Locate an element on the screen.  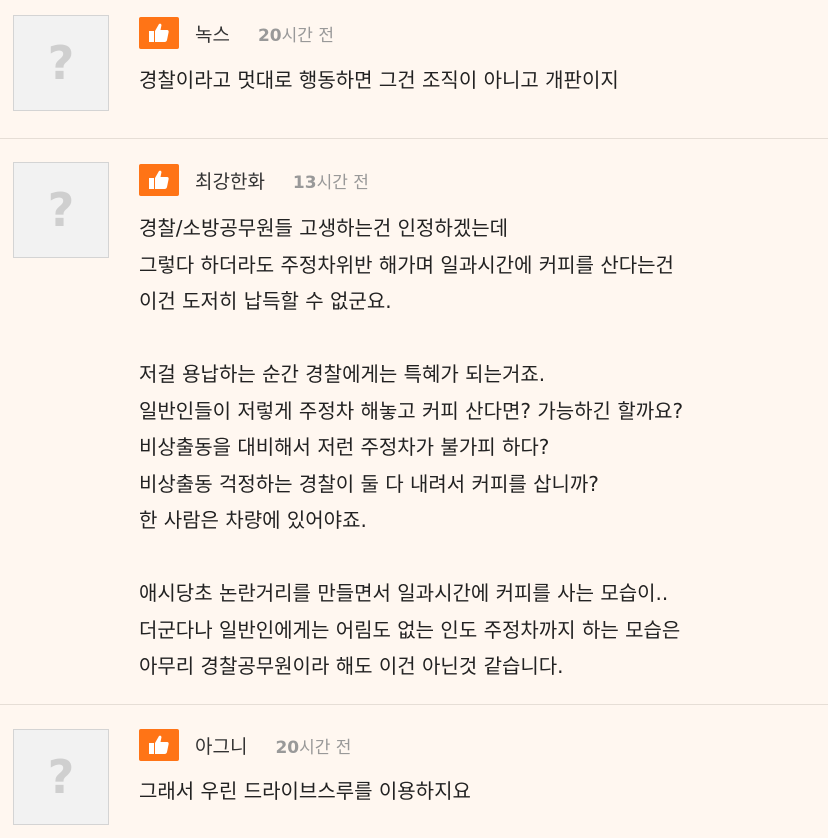
comment-text: 그래서 우린 드라이브스루를 이용하지요 is located at coordinates (305, 791).